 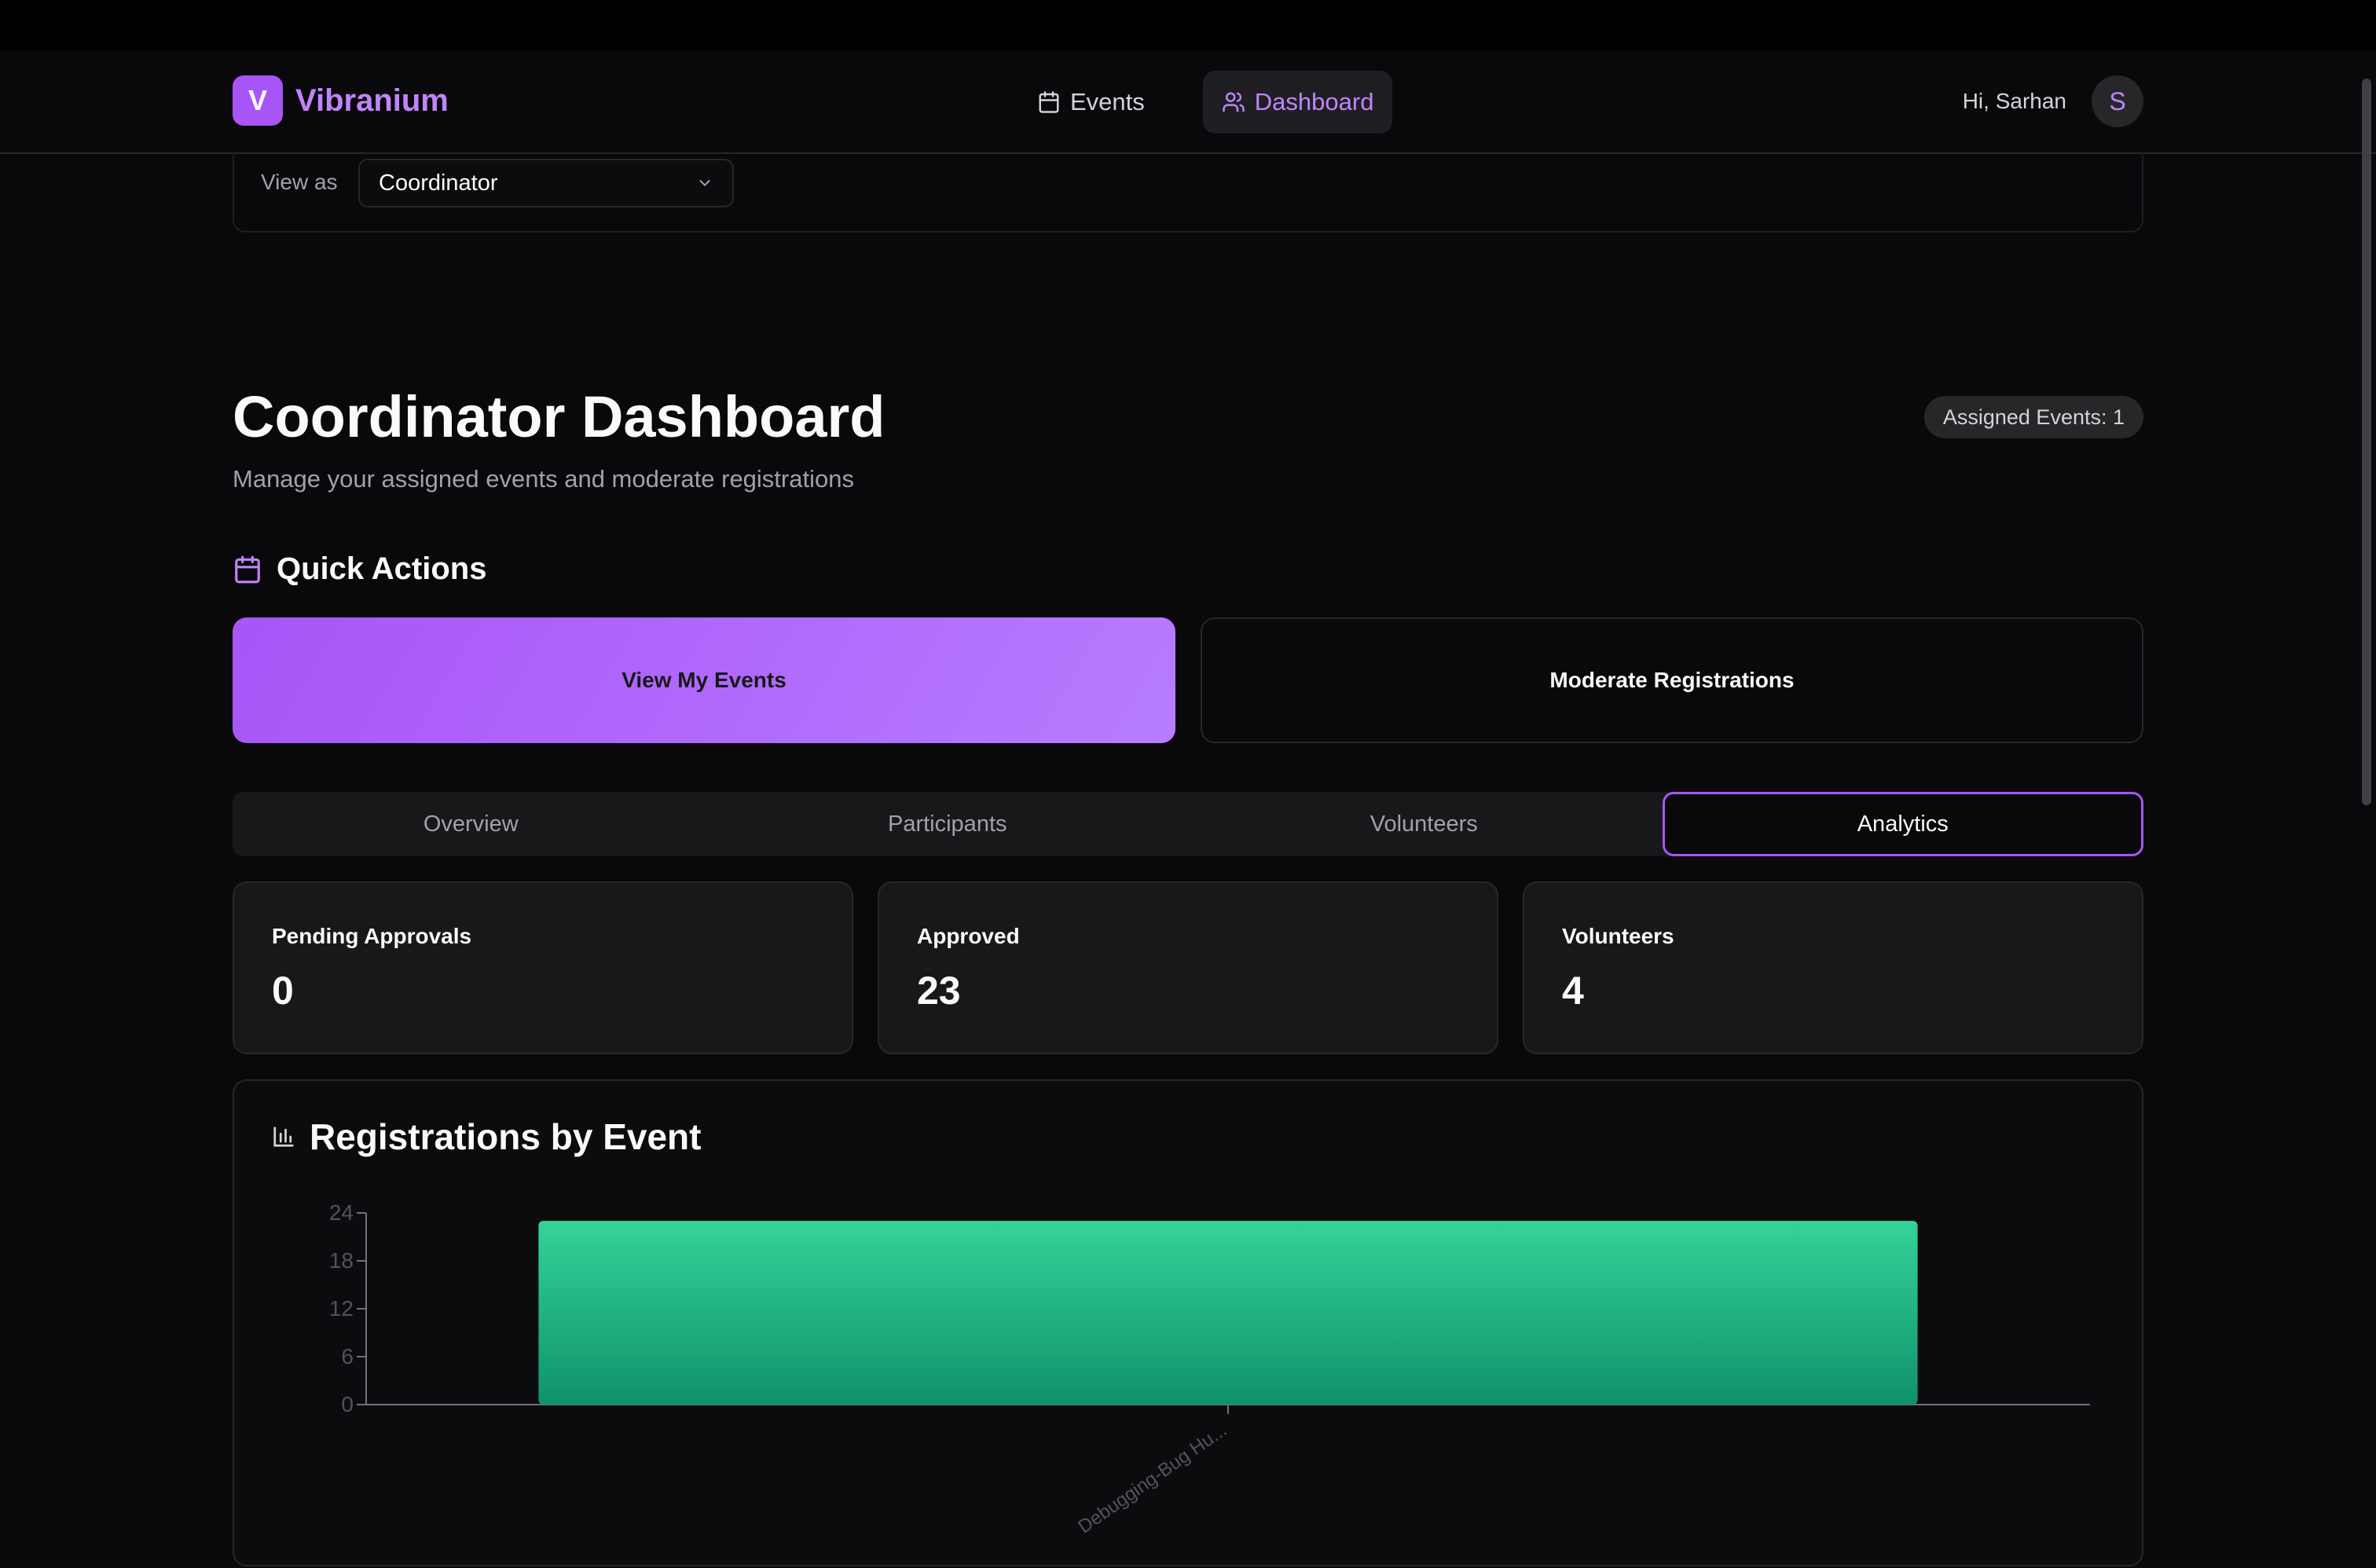 I want to click on user-menu: Hi, Sarhan S, so click(x=2053, y=101).